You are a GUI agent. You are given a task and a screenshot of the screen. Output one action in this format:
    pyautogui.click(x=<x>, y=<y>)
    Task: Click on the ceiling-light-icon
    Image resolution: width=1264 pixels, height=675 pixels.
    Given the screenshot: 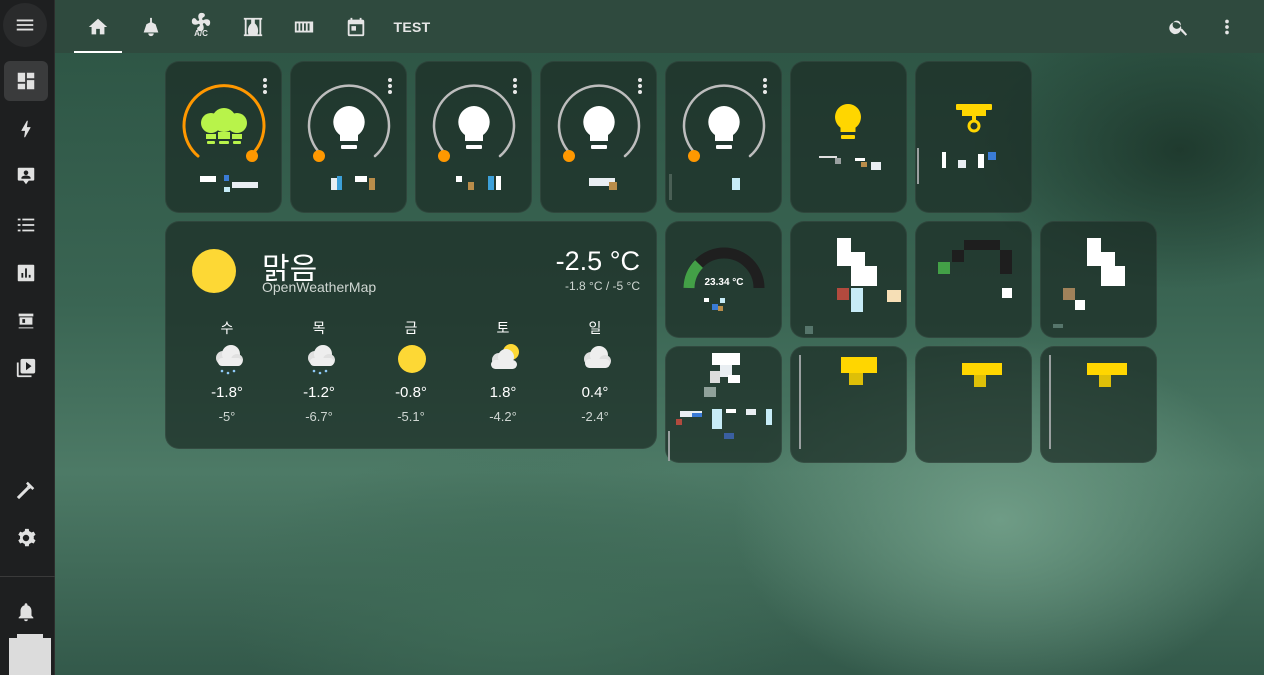 What is the action you would take?
    pyautogui.click(x=974, y=118)
    